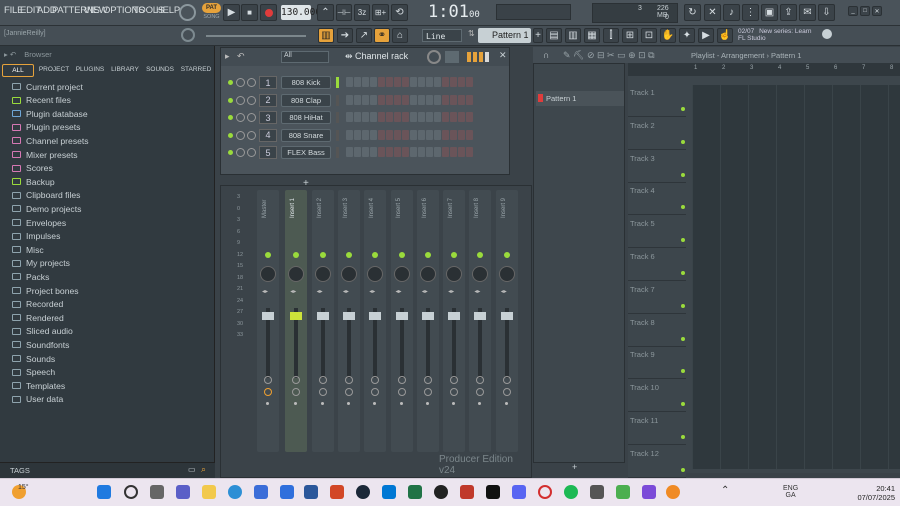 The image size is (900, 506). Describe the element at coordinates (427, 321) in the screenshot. I see `mixer-strip-insert: Insert 6 ◂▸` at that location.